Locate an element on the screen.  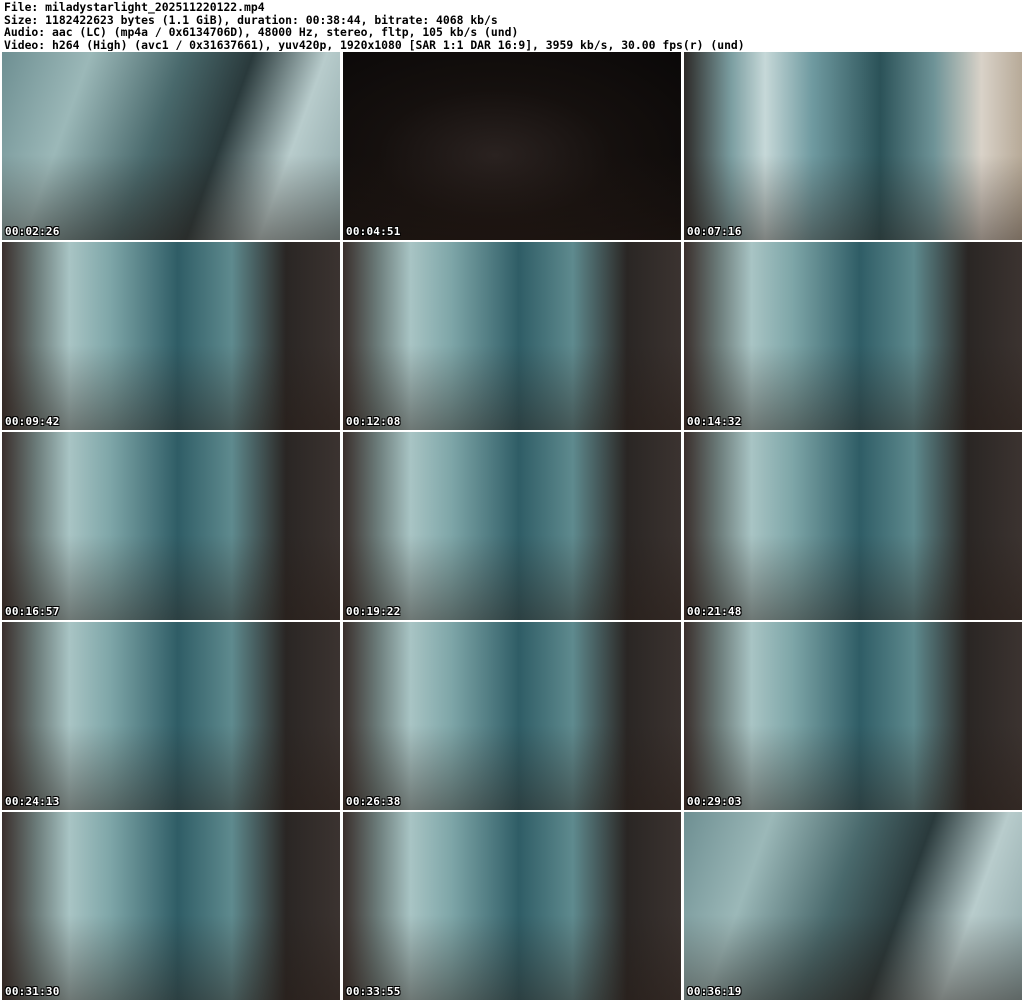
thumbnail-timestamp: 00:21:48 is located at coordinates (714, 611).